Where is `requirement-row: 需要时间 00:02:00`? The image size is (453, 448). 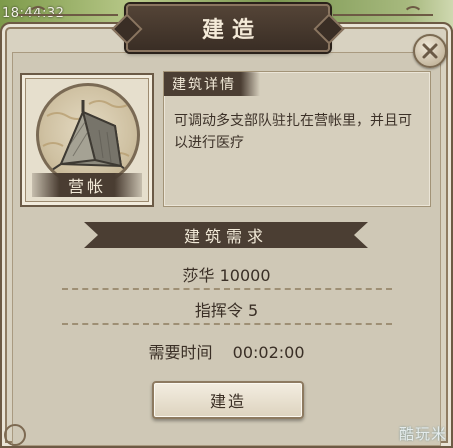 requirement-row: 需要时间 00:02:00 is located at coordinates (226, 351).